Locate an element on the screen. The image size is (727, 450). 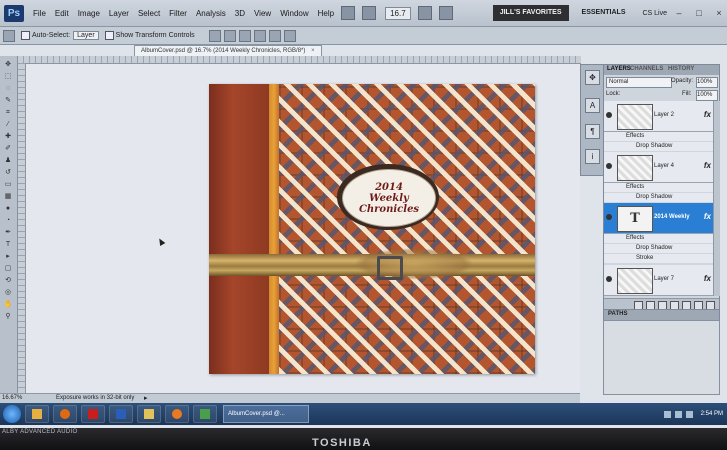
opacity-field: 100% is located at coordinates (707, 82).